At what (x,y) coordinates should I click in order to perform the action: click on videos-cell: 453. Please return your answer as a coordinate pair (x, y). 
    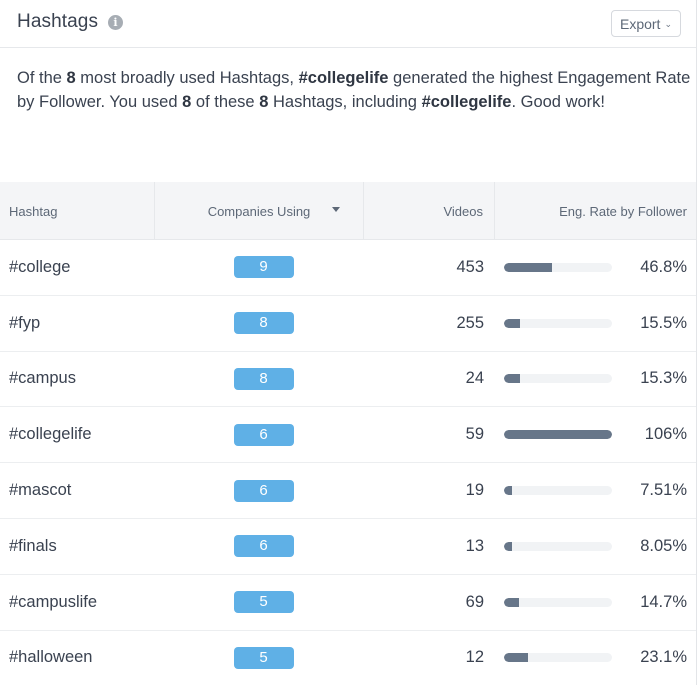
    Looking at the image, I should click on (470, 266).